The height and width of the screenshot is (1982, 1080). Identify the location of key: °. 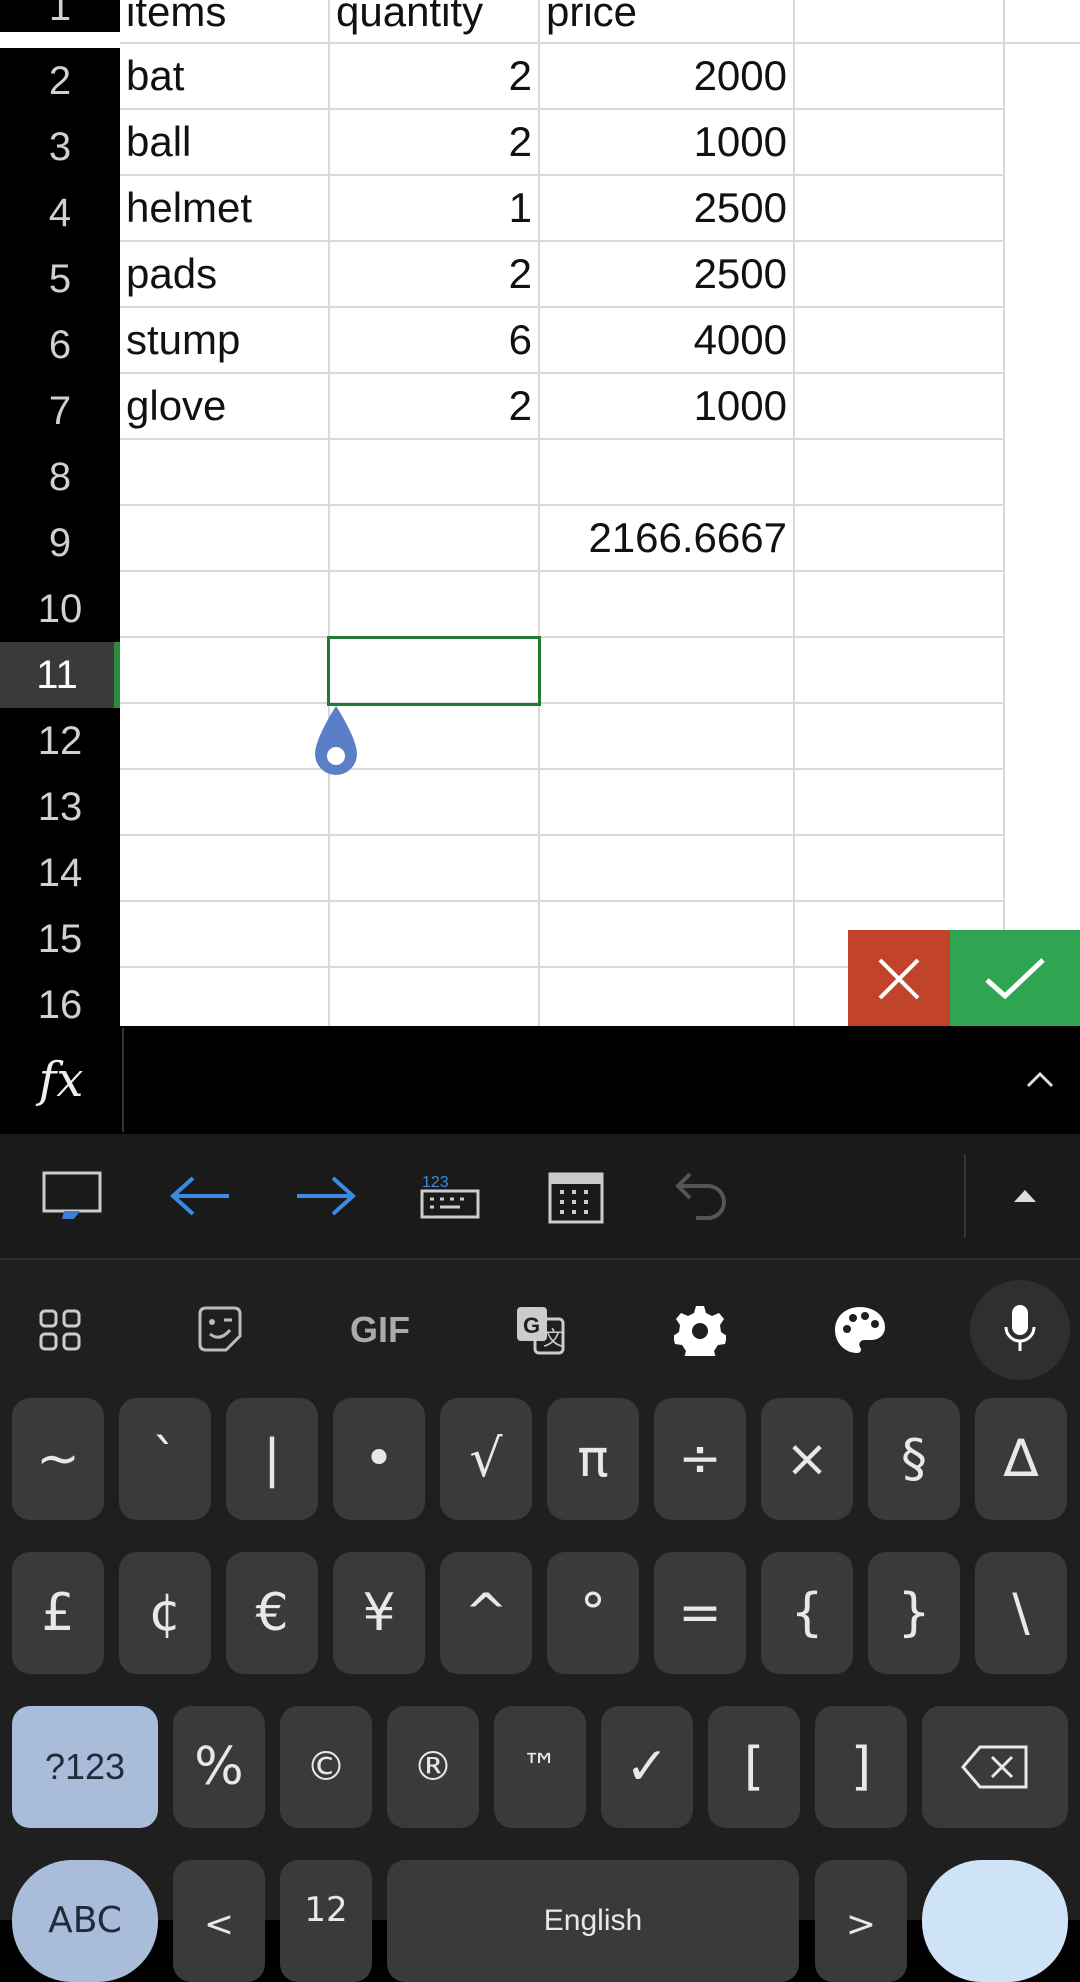
(593, 1613).